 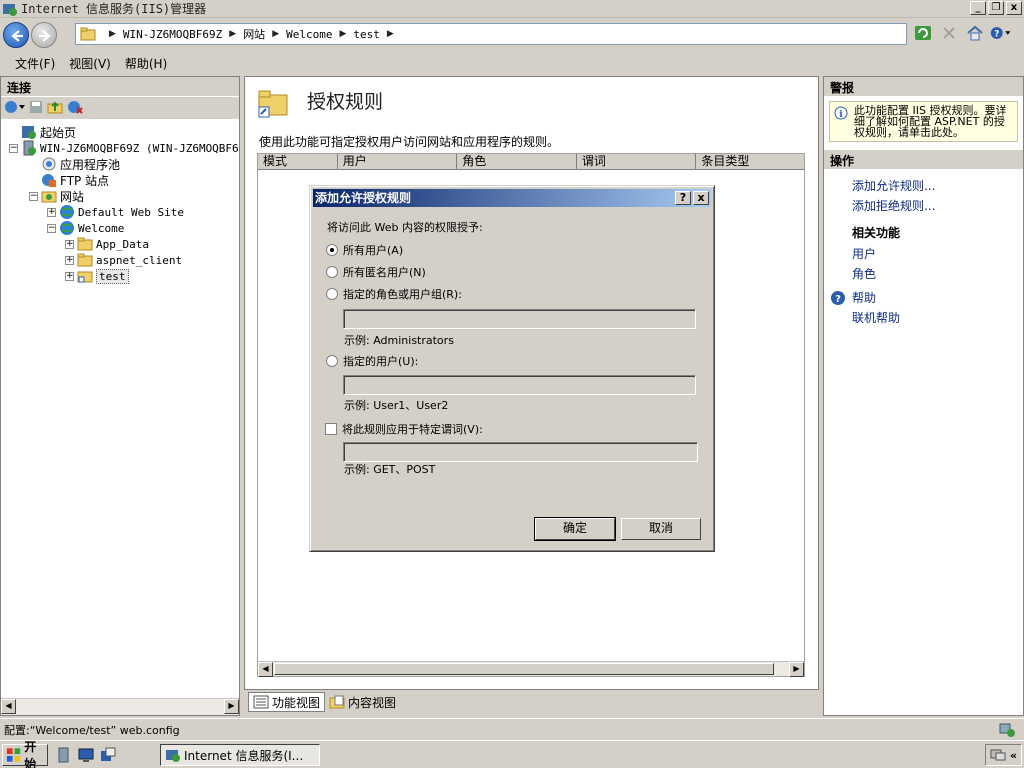 I want to click on radio-roles: 指定的角色或用户组(R):, so click(x=394, y=294).